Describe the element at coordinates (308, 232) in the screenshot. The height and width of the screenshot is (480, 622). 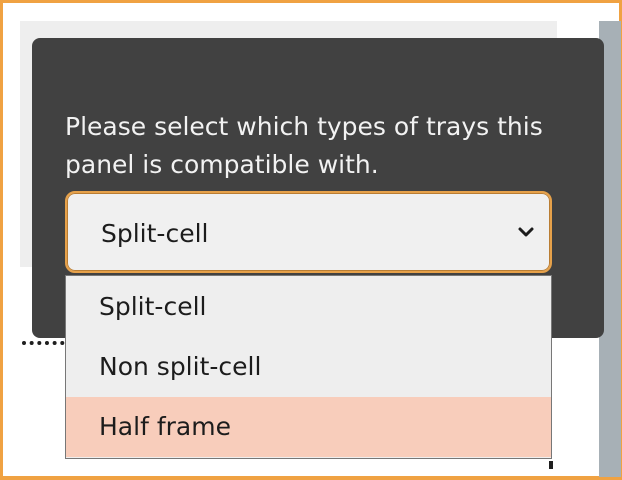
I see `tray-type-select: Split-cell` at that location.